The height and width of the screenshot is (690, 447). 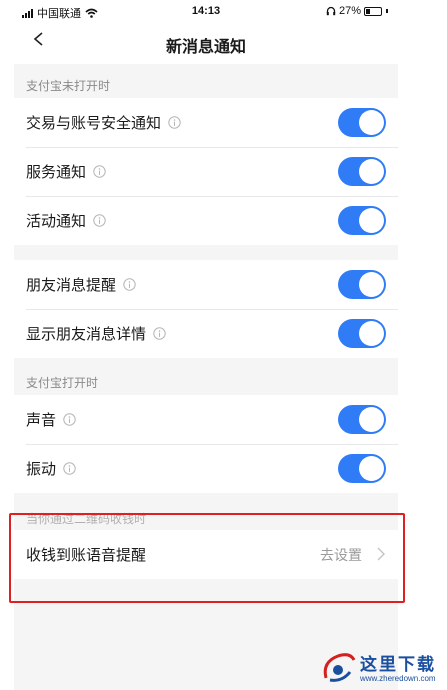 What do you see at coordinates (205, 47) in the screenshot?
I see `page-title: 新消息通知` at bounding box center [205, 47].